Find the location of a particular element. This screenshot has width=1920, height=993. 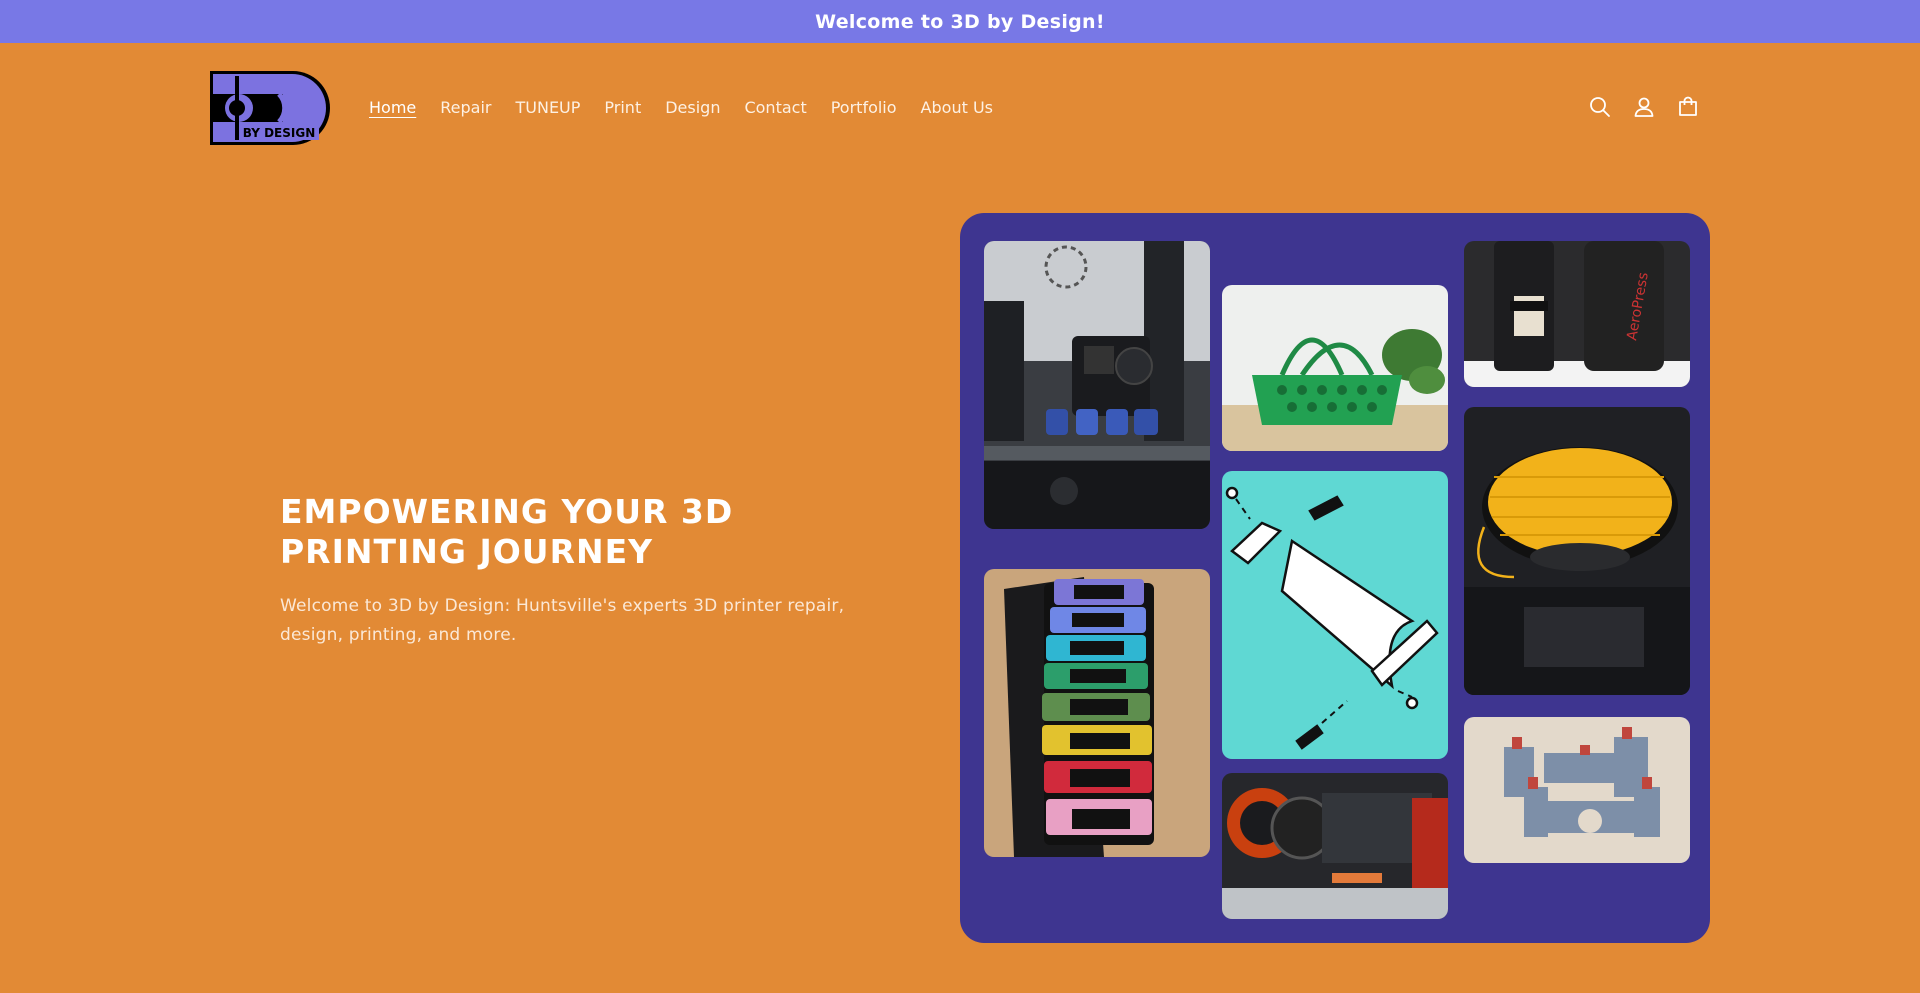

basket-image is located at coordinates (1335, 368).